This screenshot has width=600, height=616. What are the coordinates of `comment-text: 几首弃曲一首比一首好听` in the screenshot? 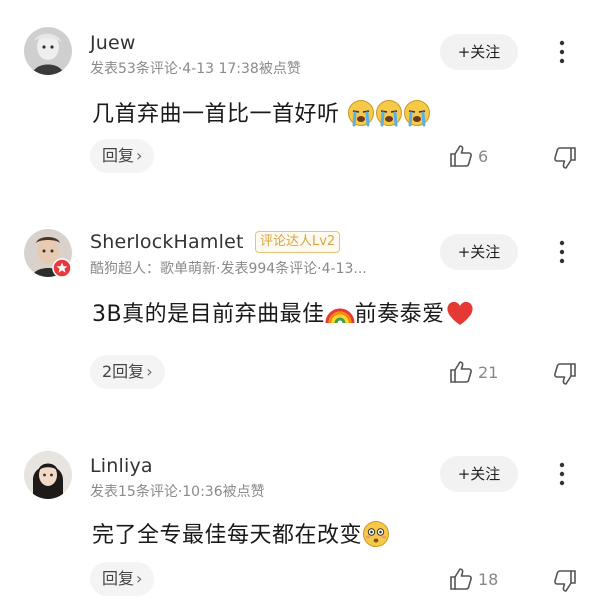 It's located at (261, 112).